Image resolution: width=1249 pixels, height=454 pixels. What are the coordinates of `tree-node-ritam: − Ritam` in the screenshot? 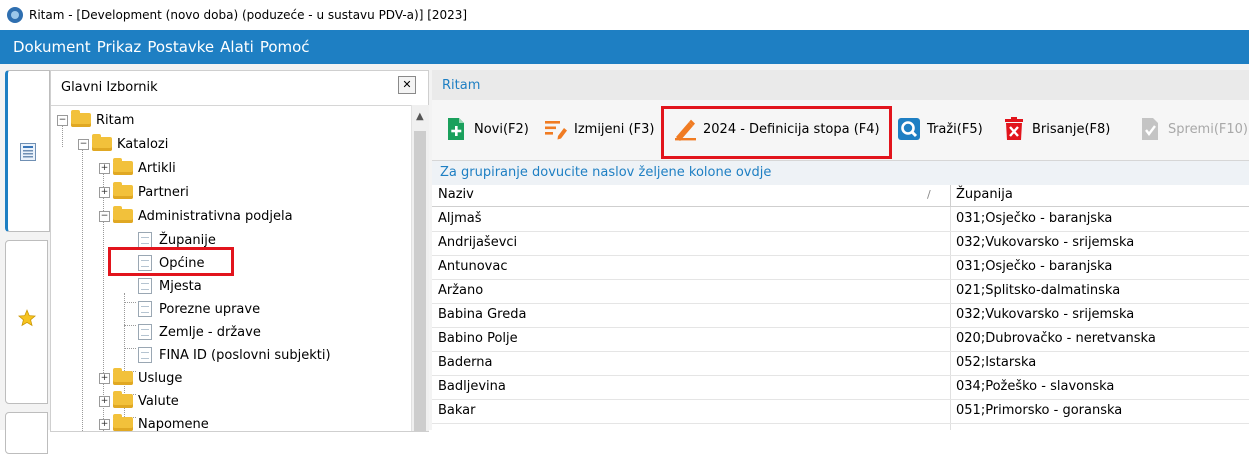 It's located at (95, 120).